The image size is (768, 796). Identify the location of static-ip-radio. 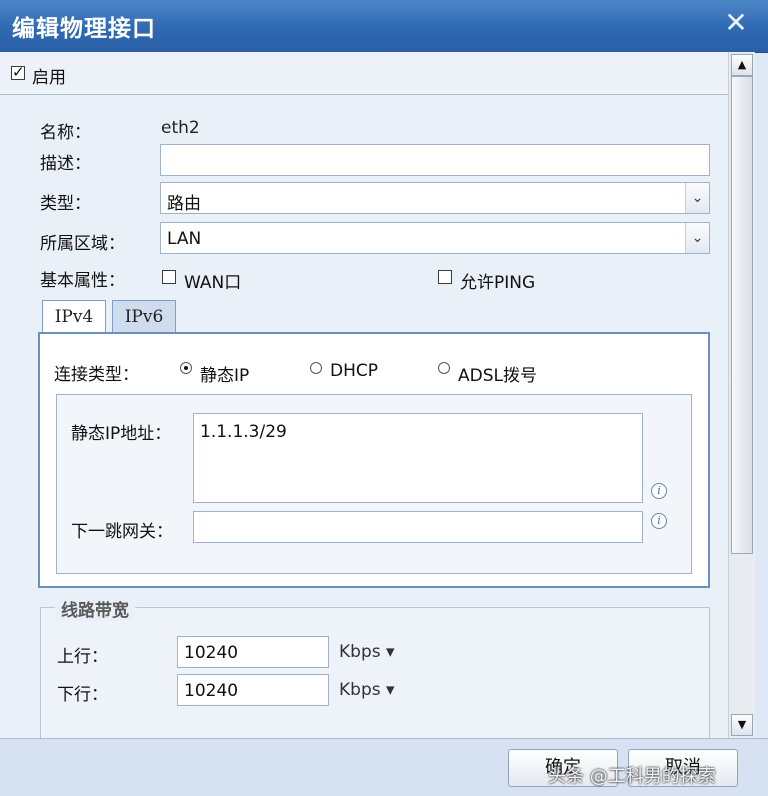
(186, 368).